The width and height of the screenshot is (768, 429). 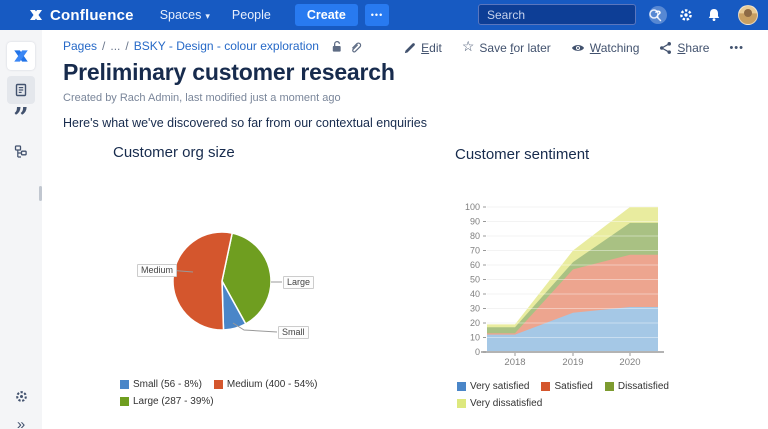 What do you see at coordinates (475, 280) in the screenshot?
I see `svg-text: 50` at bounding box center [475, 280].